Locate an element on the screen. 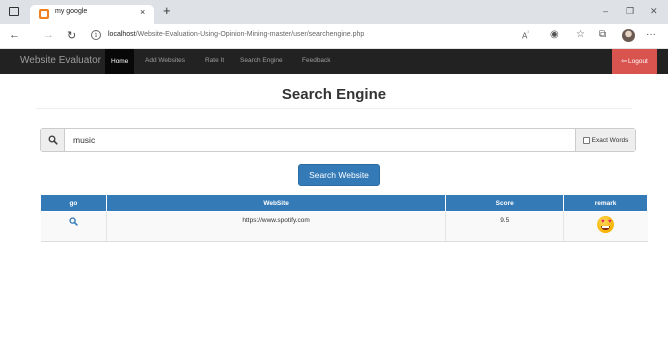 This screenshot has height=352, width=668. col-score: Score is located at coordinates (505, 203).